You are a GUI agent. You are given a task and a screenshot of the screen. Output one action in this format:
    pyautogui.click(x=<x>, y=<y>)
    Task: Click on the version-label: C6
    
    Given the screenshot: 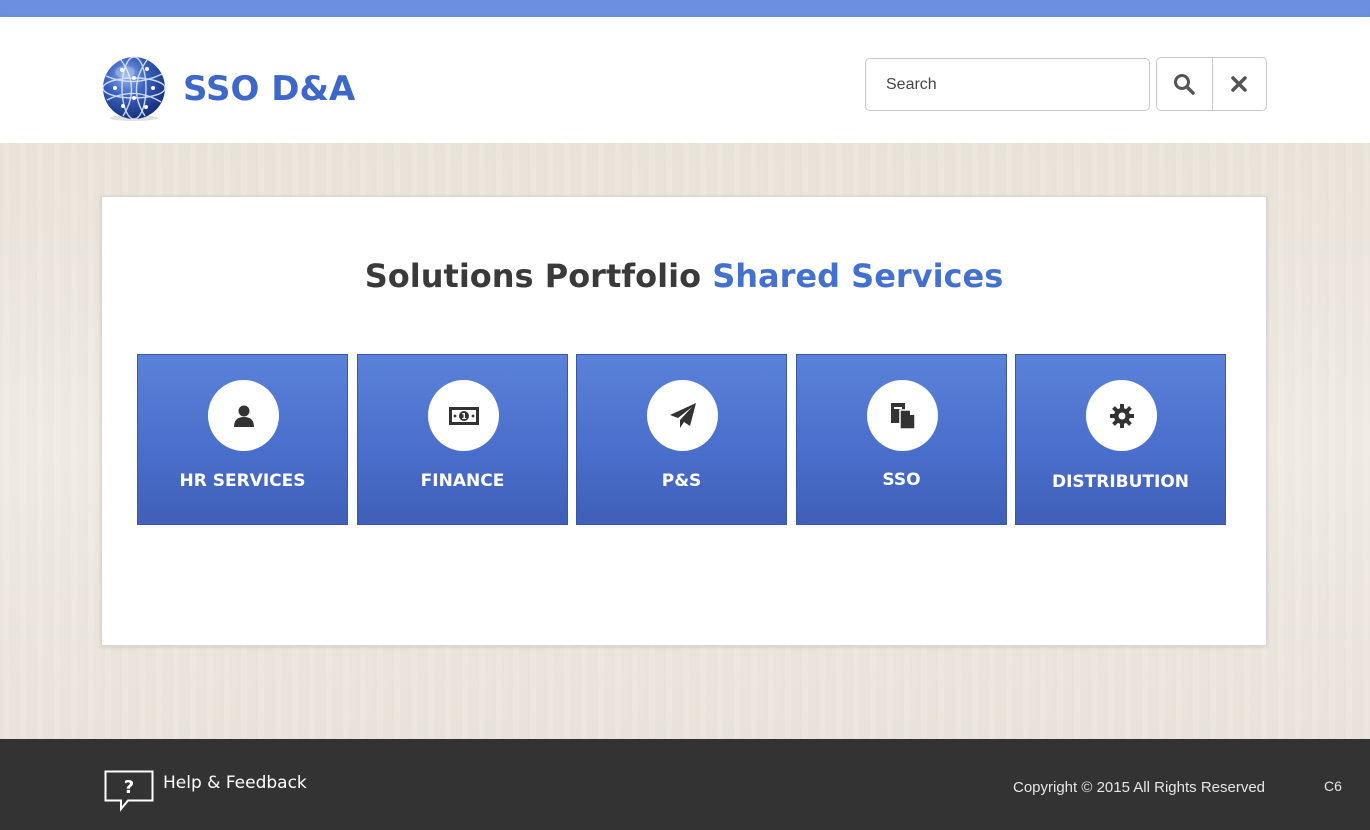 What is the action you would take?
    pyautogui.click(x=1333, y=786)
    